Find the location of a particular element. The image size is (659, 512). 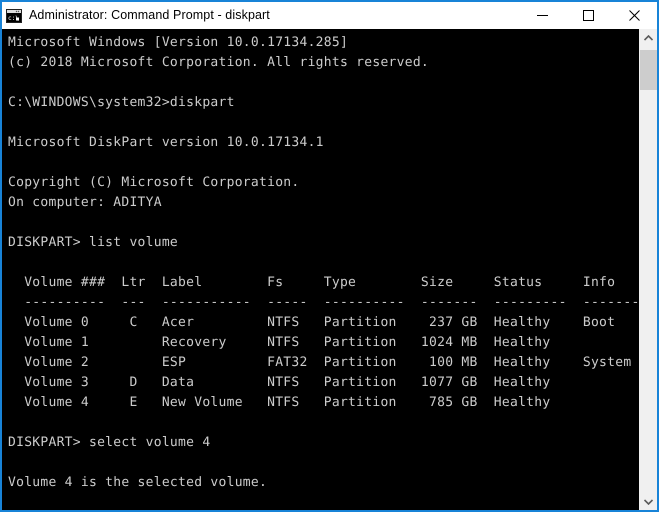

scroll-up-button is located at coordinates (648, 37).